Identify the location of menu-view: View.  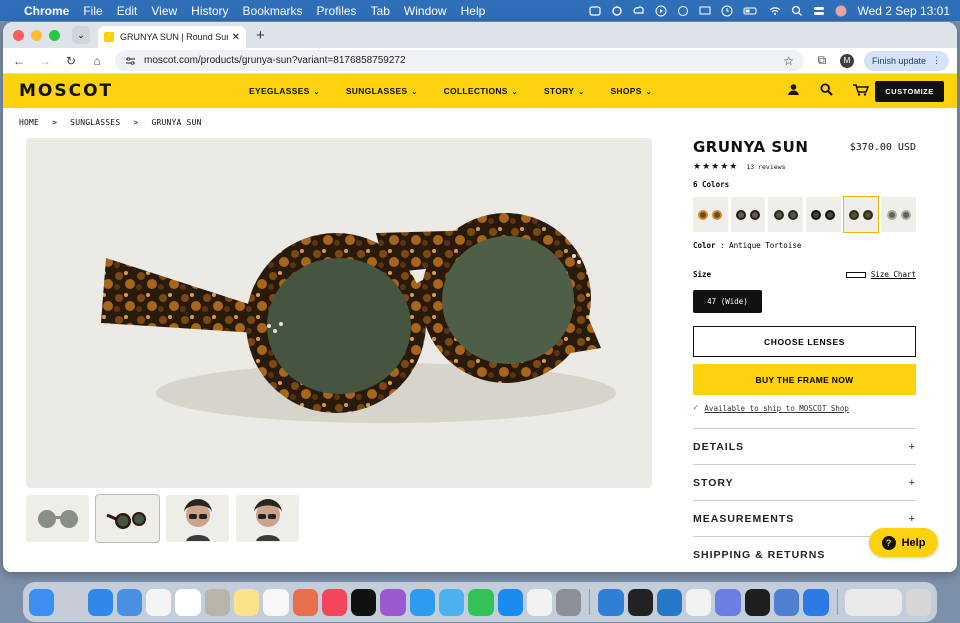
(164, 11).